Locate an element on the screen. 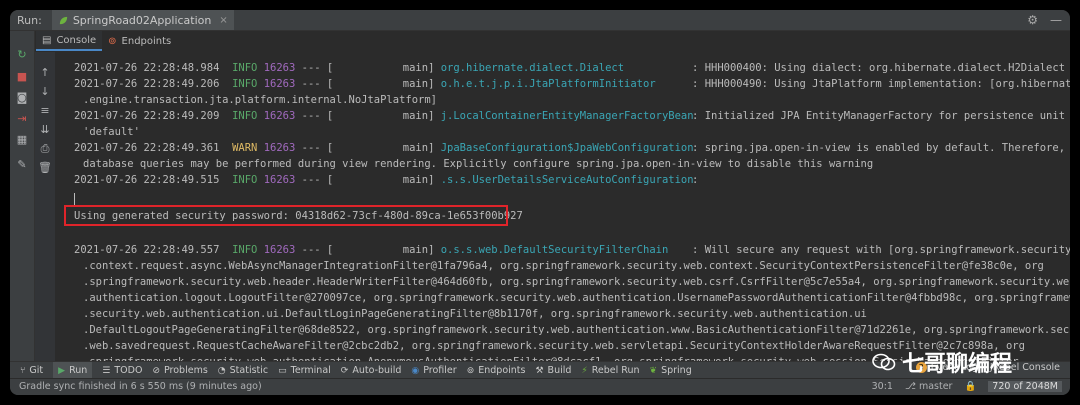 The height and width of the screenshot is (405, 1080). tool-button-profiler: ◉ Profiler is located at coordinates (433, 370).